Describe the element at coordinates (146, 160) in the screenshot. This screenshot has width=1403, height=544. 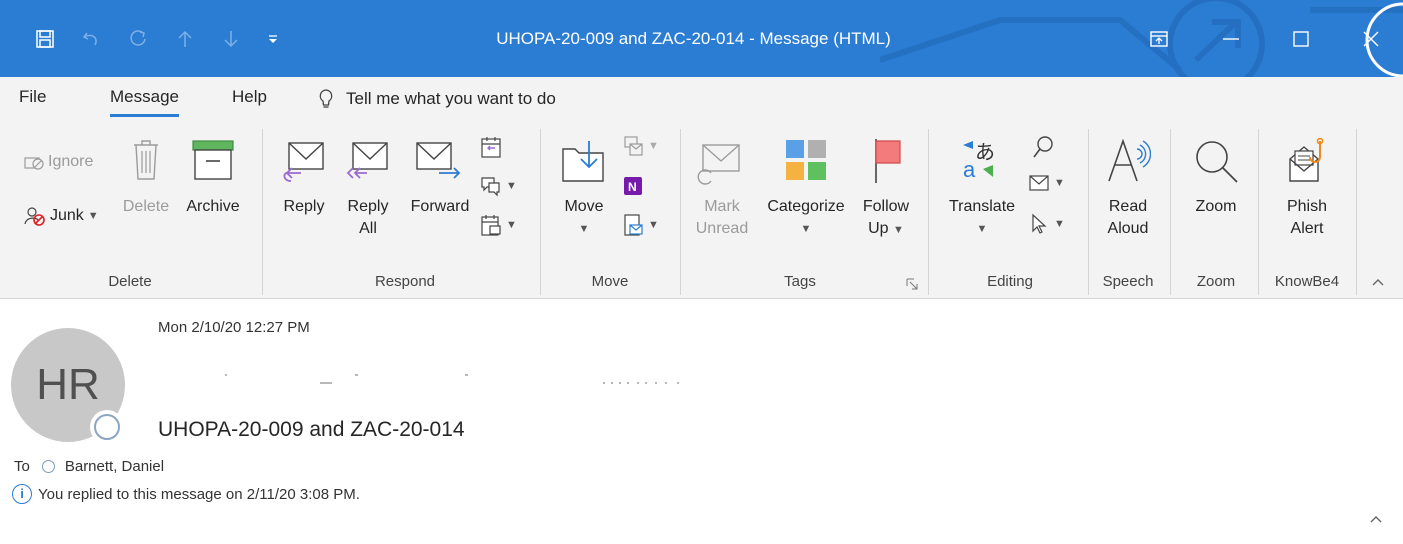
I see `trash-icon` at that location.